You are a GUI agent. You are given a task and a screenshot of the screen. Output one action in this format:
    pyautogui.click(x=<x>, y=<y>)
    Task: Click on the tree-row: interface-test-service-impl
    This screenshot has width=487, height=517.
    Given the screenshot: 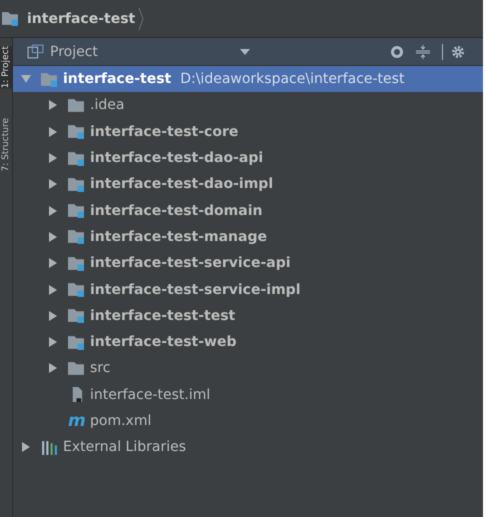 What is the action you would take?
    pyautogui.click(x=248, y=289)
    